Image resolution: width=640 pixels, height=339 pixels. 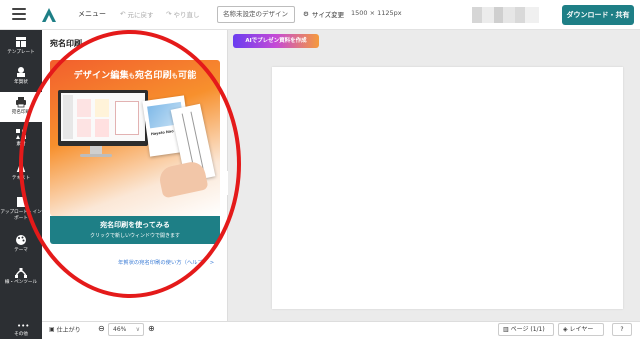 I want to click on nav-item-address-print: 宛名印刷, so click(x=21, y=107).